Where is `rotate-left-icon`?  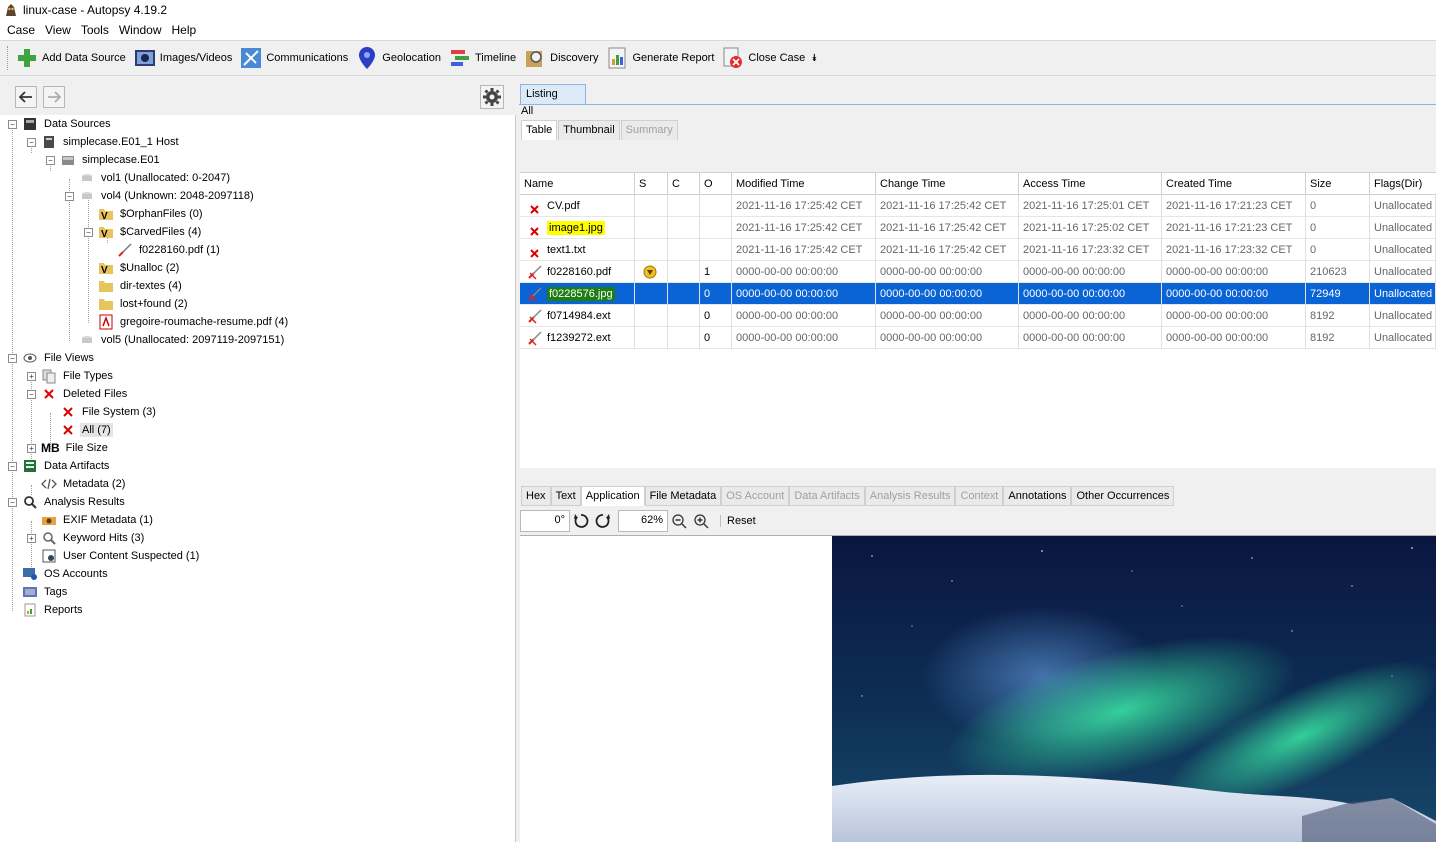
rotate-left-icon is located at coordinates (581, 521).